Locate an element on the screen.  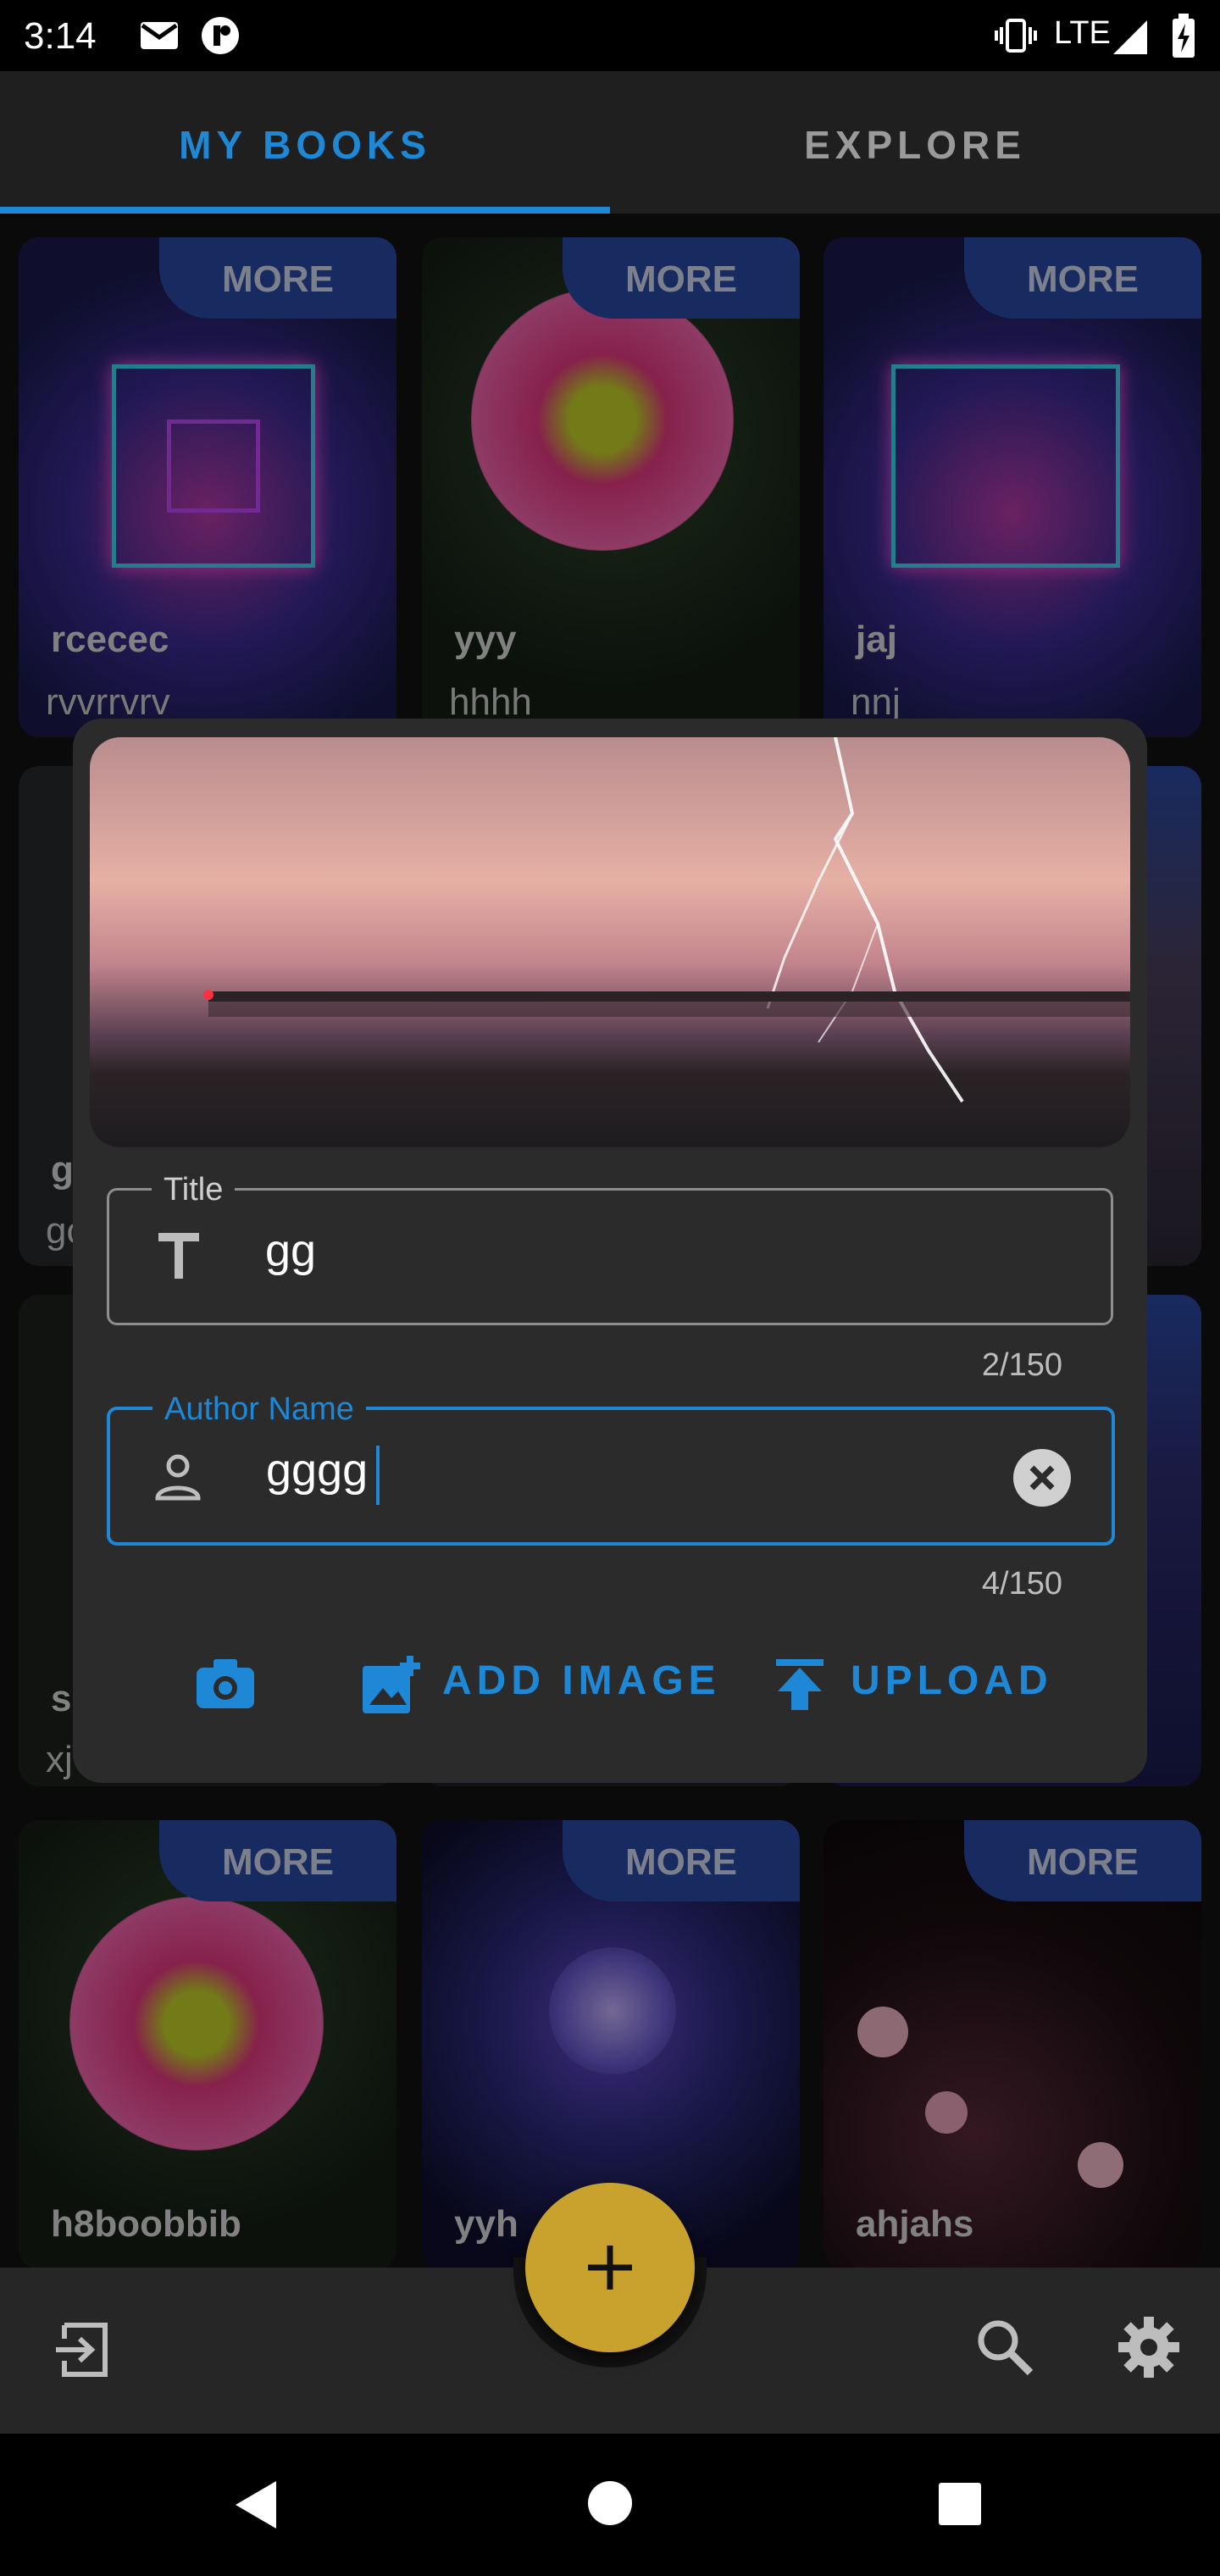
settings-icon is located at coordinates (1149, 2347).